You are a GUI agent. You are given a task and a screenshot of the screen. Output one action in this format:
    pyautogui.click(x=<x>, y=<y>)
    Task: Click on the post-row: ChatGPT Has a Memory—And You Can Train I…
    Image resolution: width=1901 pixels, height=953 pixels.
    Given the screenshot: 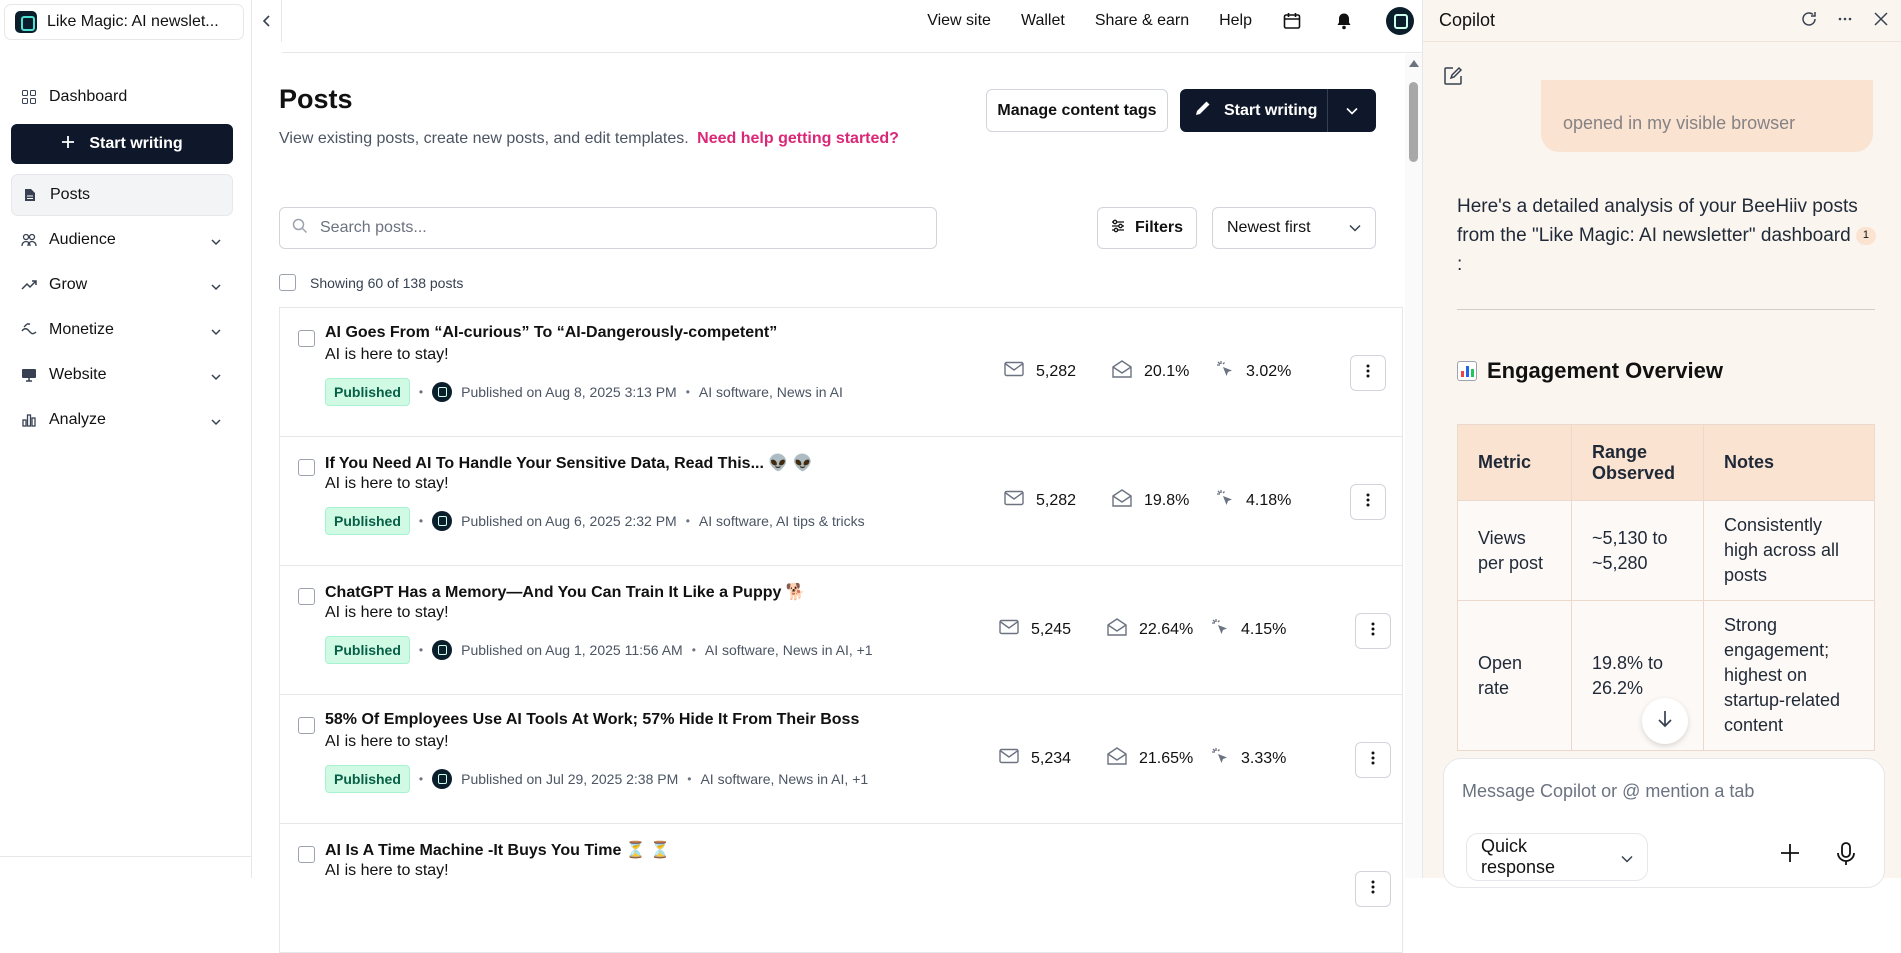 What is the action you would take?
    pyautogui.click(x=841, y=630)
    